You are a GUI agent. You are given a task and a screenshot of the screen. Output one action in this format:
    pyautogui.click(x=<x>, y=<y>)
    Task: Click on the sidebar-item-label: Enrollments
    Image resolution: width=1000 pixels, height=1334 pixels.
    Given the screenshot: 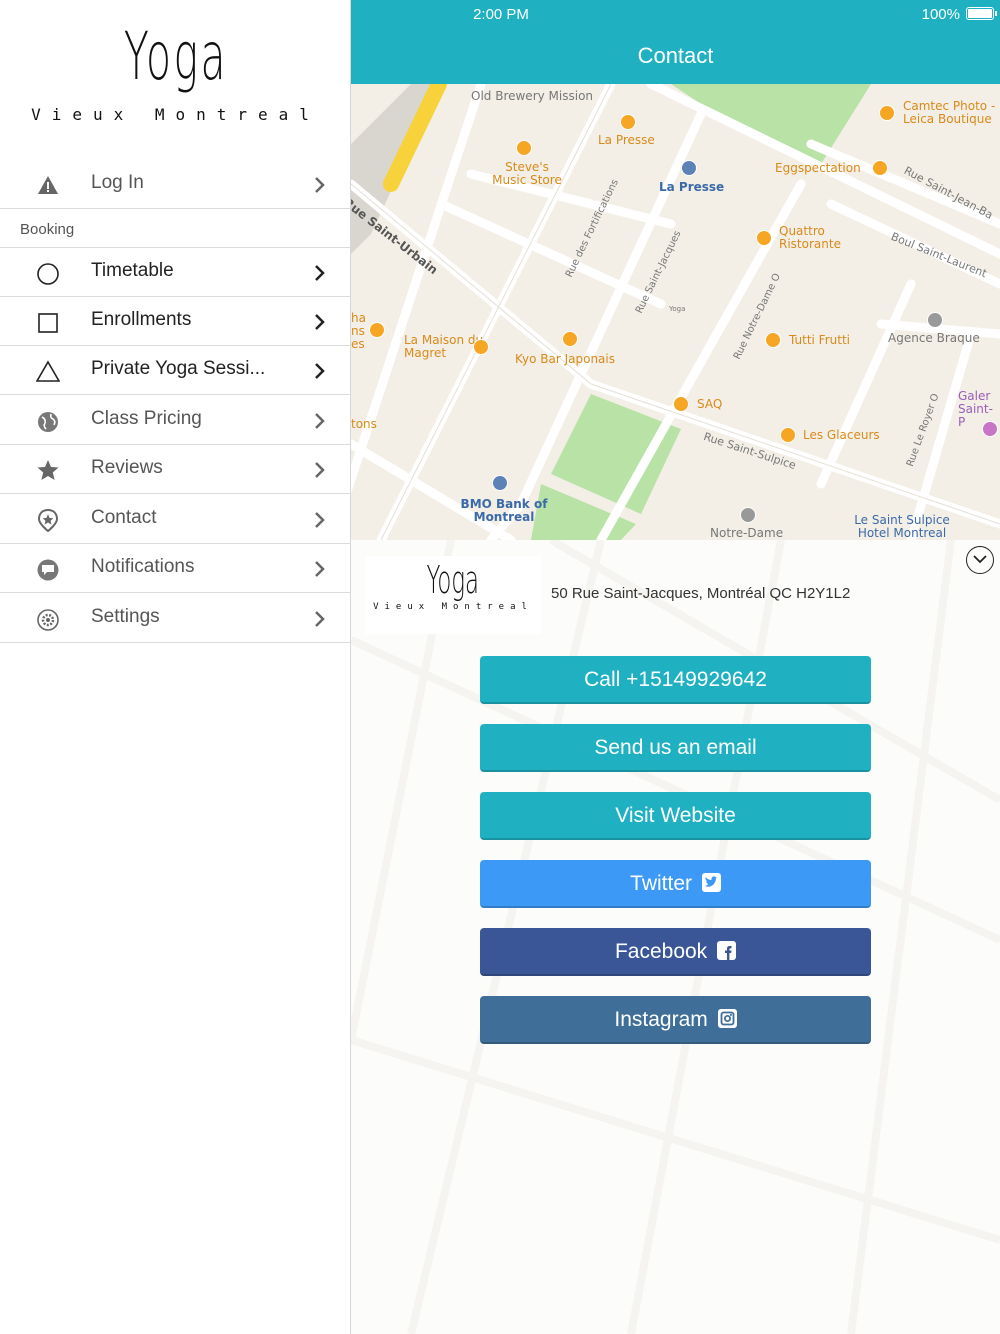 What is the action you would take?
    pyautogui.click(x=141, y=319)
    